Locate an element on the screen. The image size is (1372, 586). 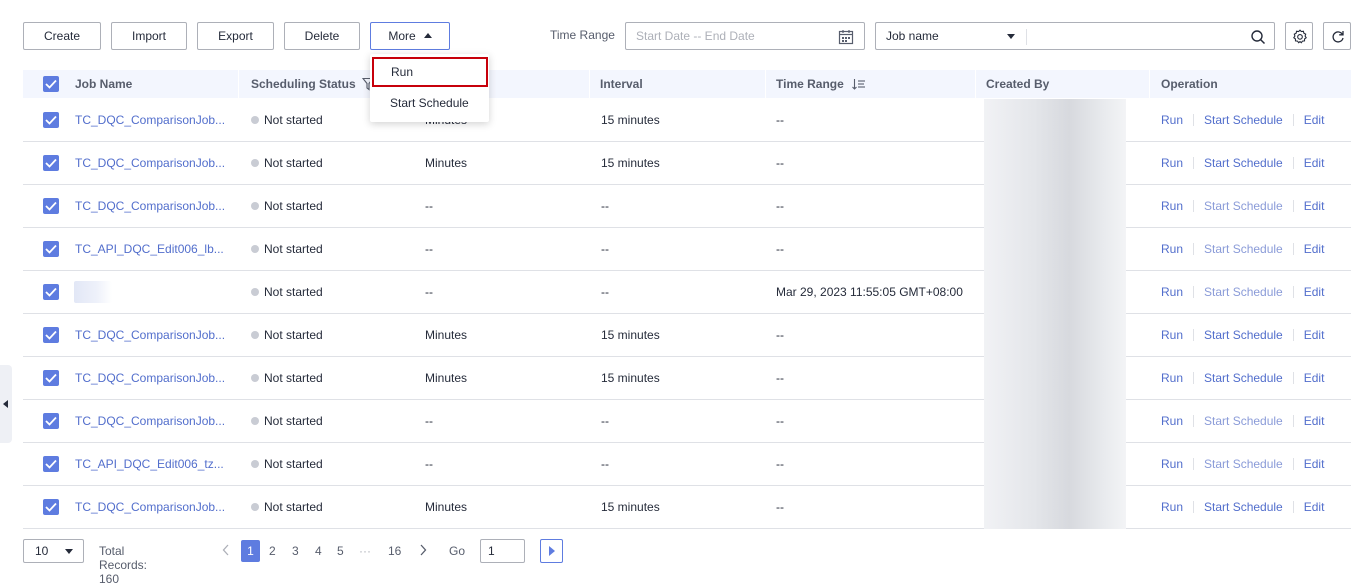
page-4: 4 is located at coordinates (318, 551).